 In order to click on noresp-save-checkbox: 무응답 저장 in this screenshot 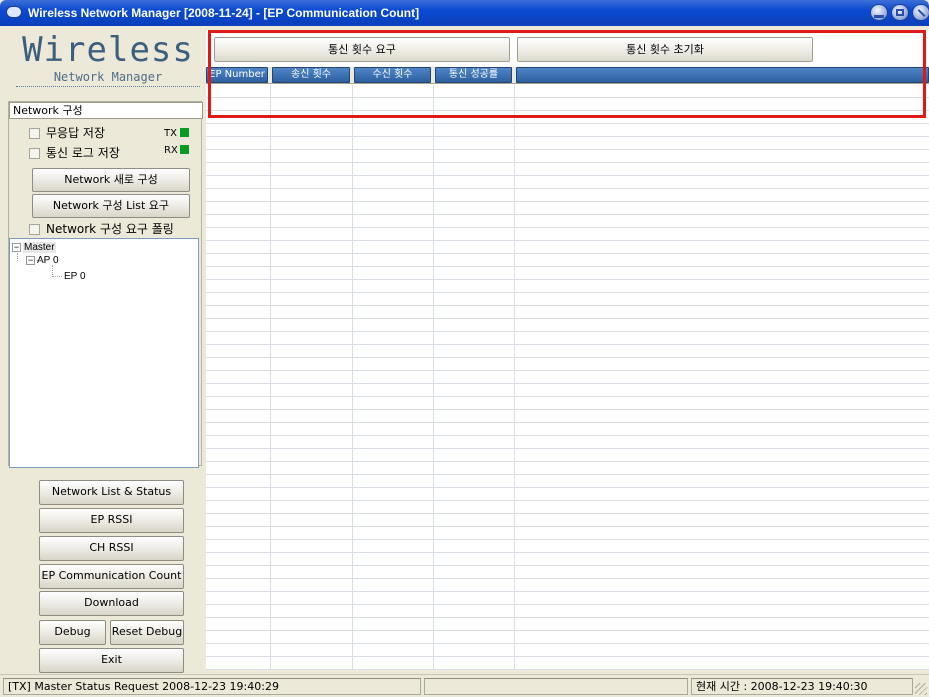, I will do `click(67, 133)`.